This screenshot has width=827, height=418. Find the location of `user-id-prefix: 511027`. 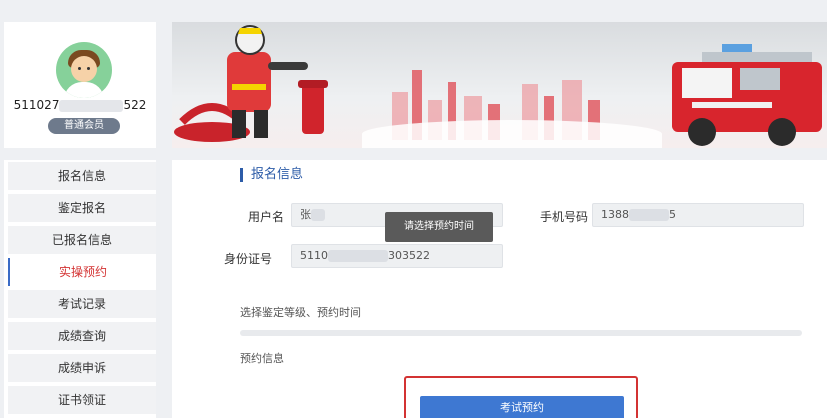

user-id-prefix: 511027 is located at coordinates (36, 105).